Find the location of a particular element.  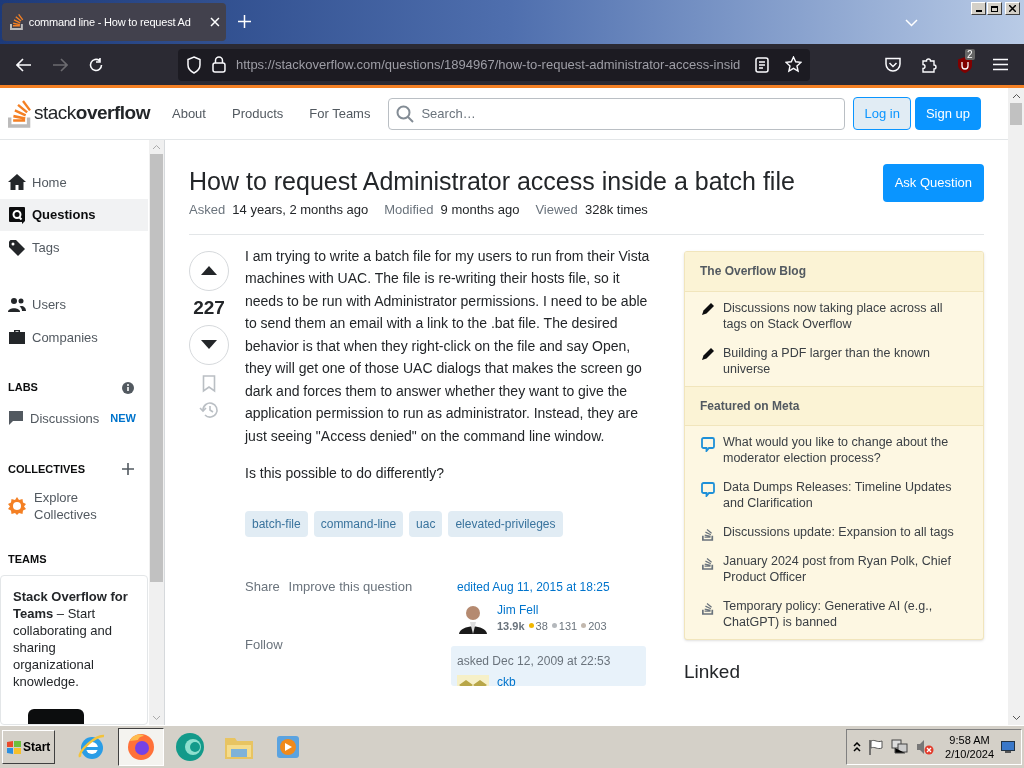

network-icon is located at coordinates (900, 747).